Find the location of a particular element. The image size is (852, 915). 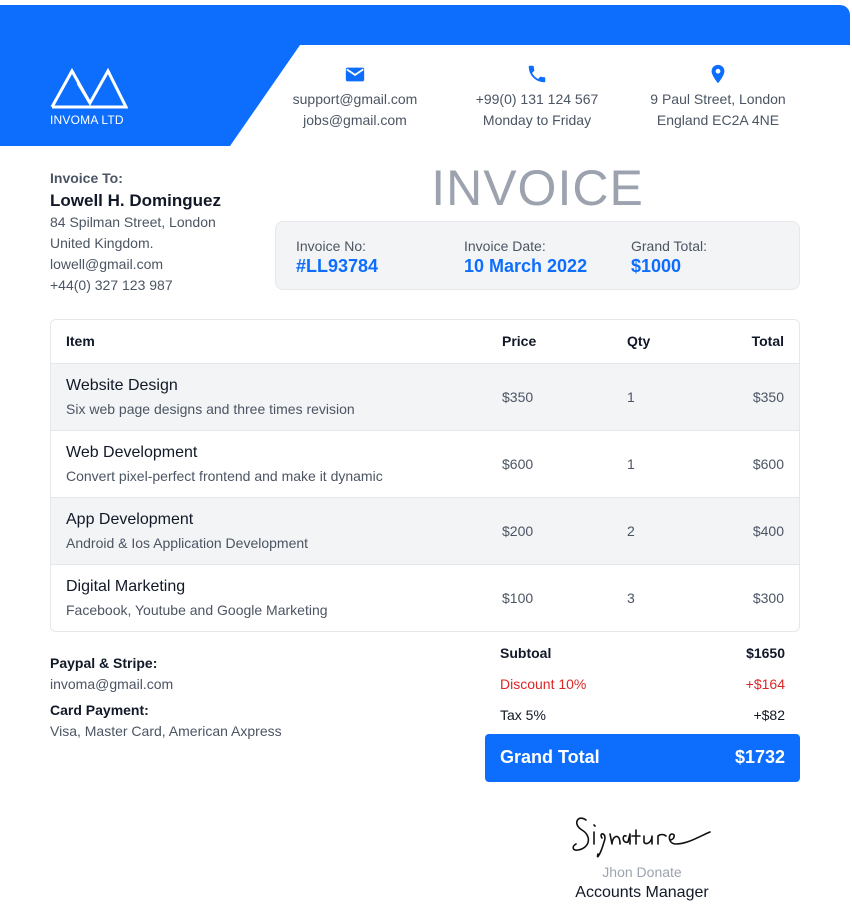

column-header-total: Total is located at coordinates (767, 341).